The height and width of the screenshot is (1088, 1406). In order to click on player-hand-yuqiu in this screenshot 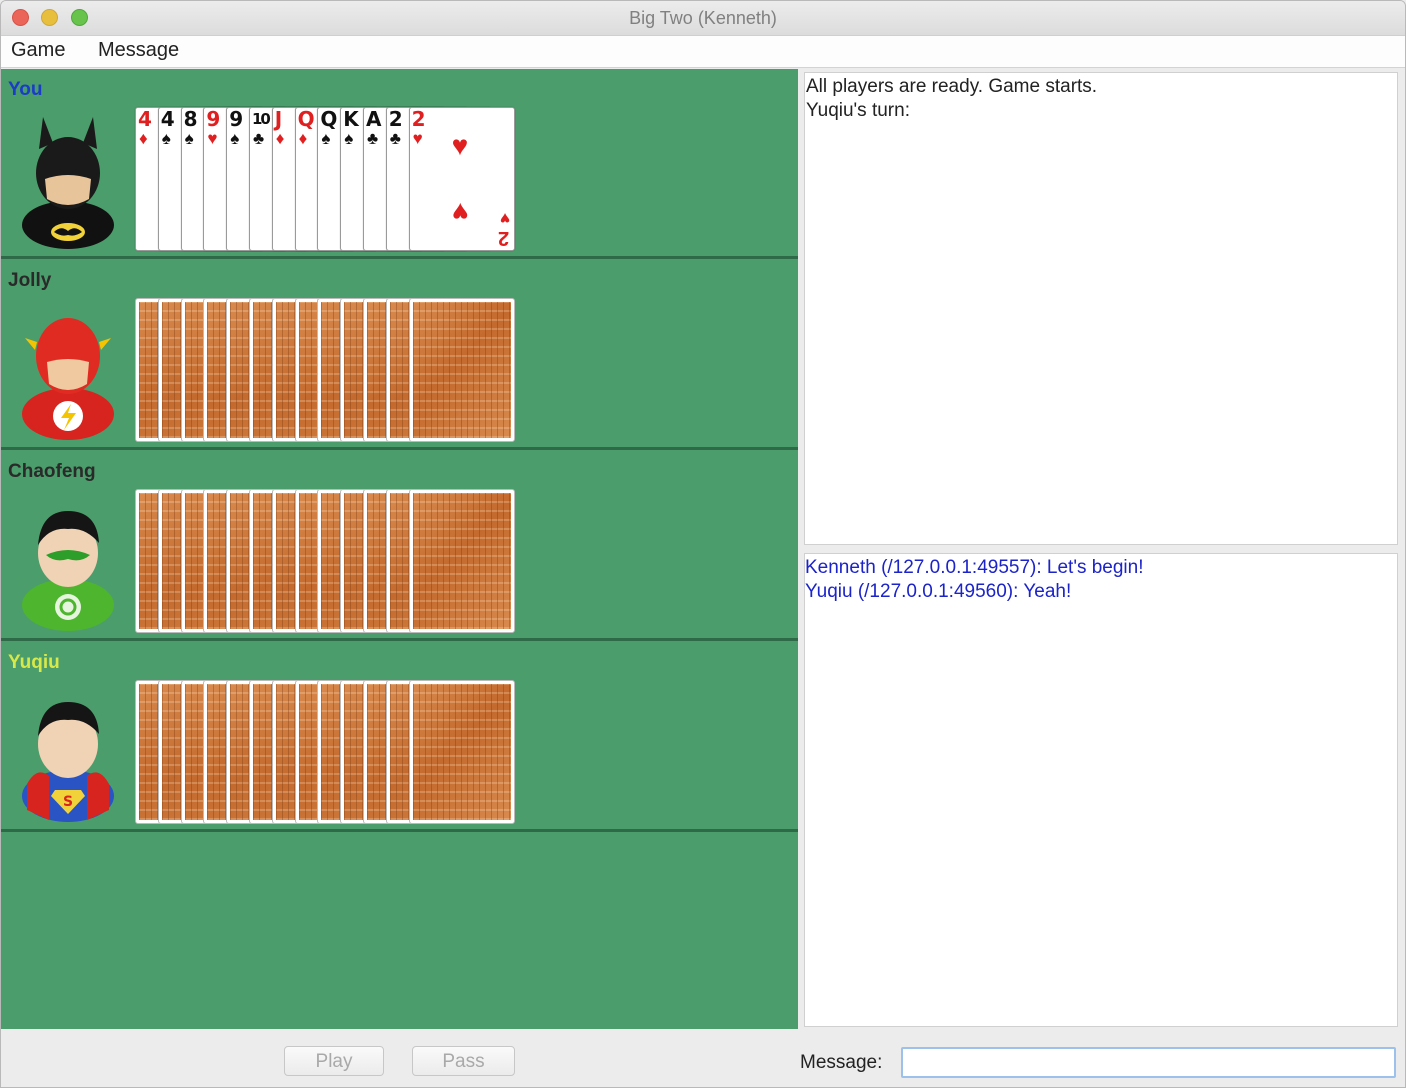, I will do `click(330, 753)`.